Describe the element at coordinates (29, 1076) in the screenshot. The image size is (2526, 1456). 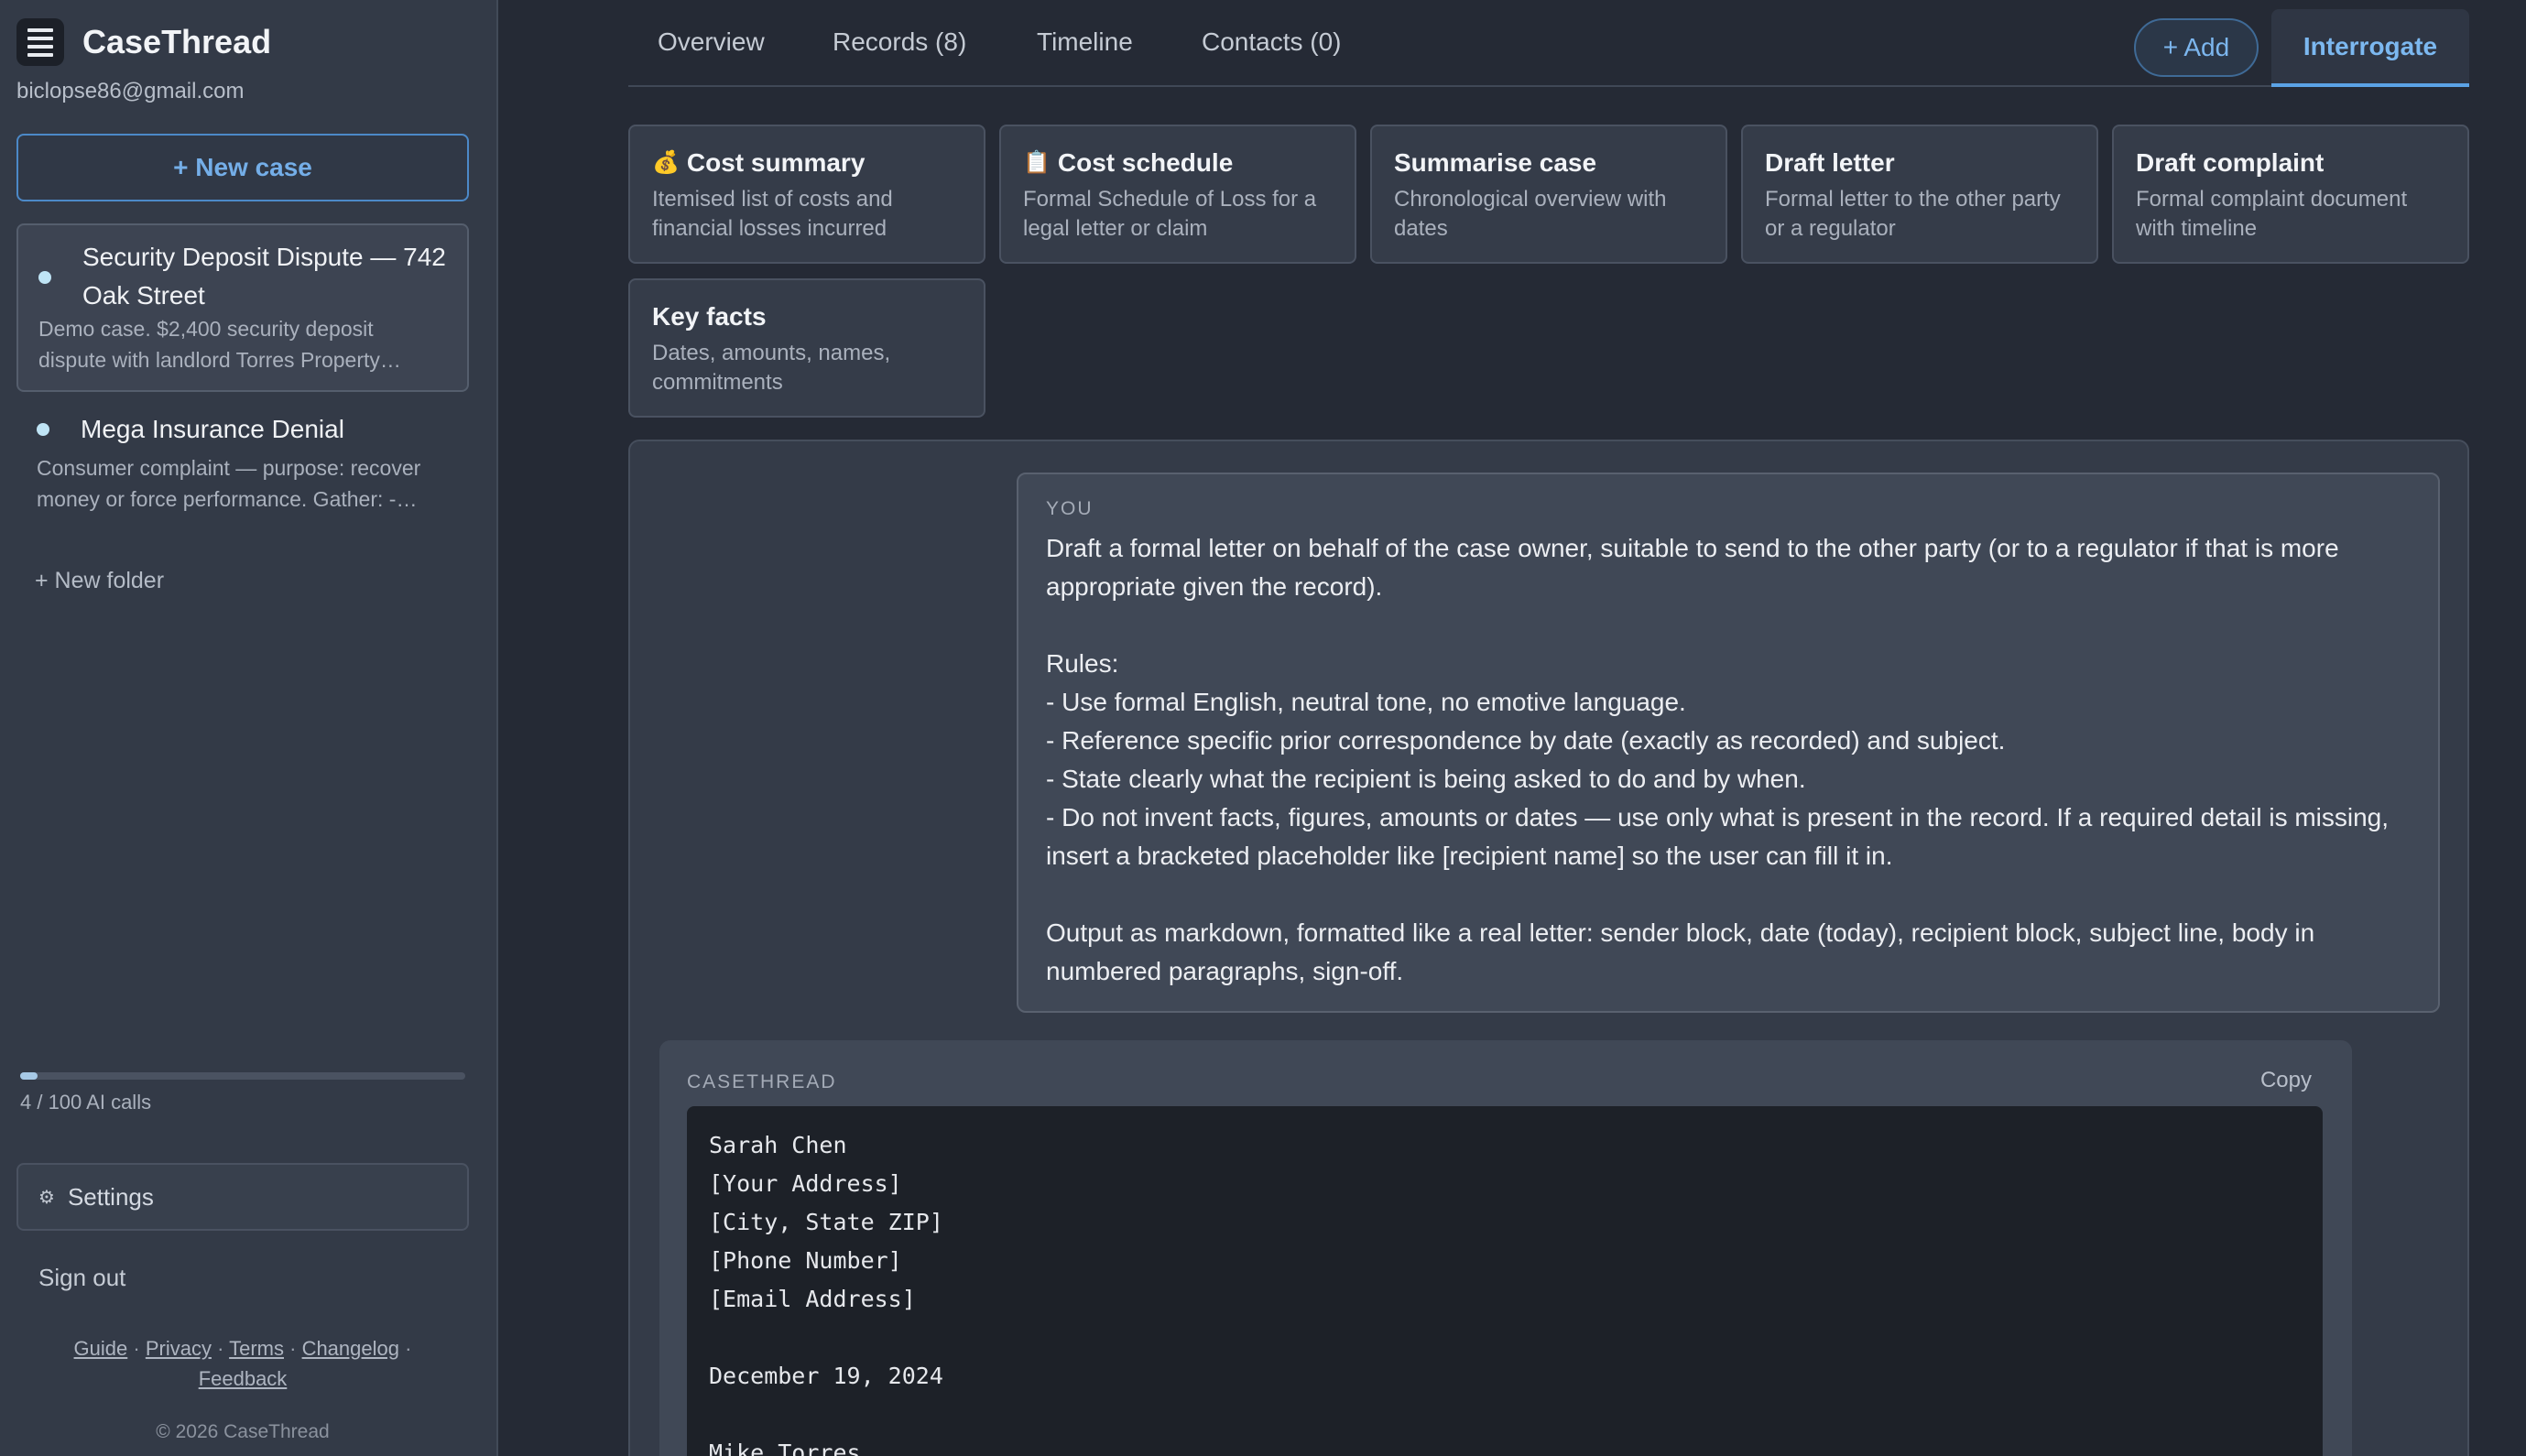
I see `ai-usage-fill` at that location.